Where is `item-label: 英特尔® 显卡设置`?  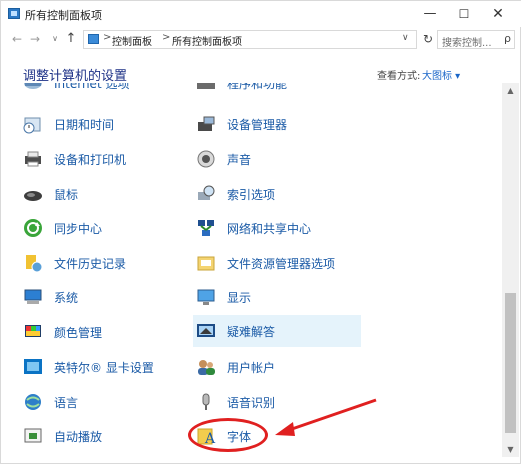 item-label: 英特尔® 显卡设置 is located at coordinates (104, 368).